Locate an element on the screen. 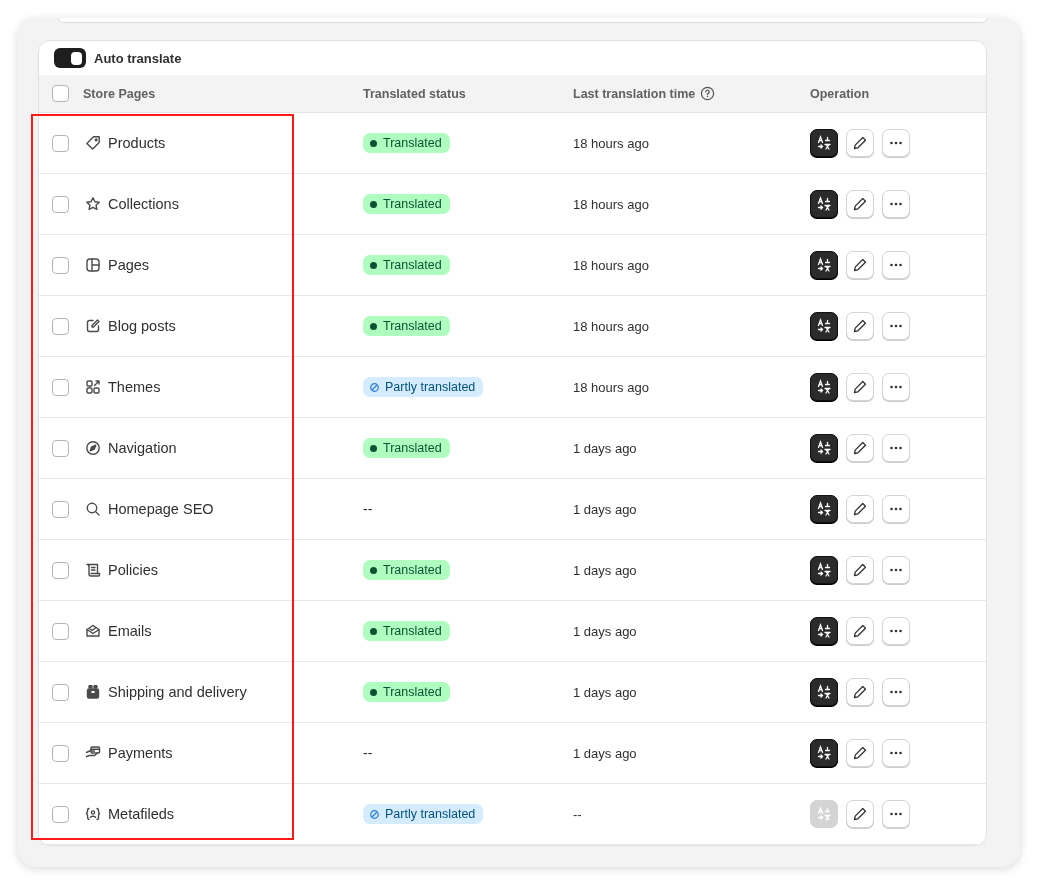 The width and height of the screenshot is (1038, 885). tag-icon is located at coordinates (93, 143).